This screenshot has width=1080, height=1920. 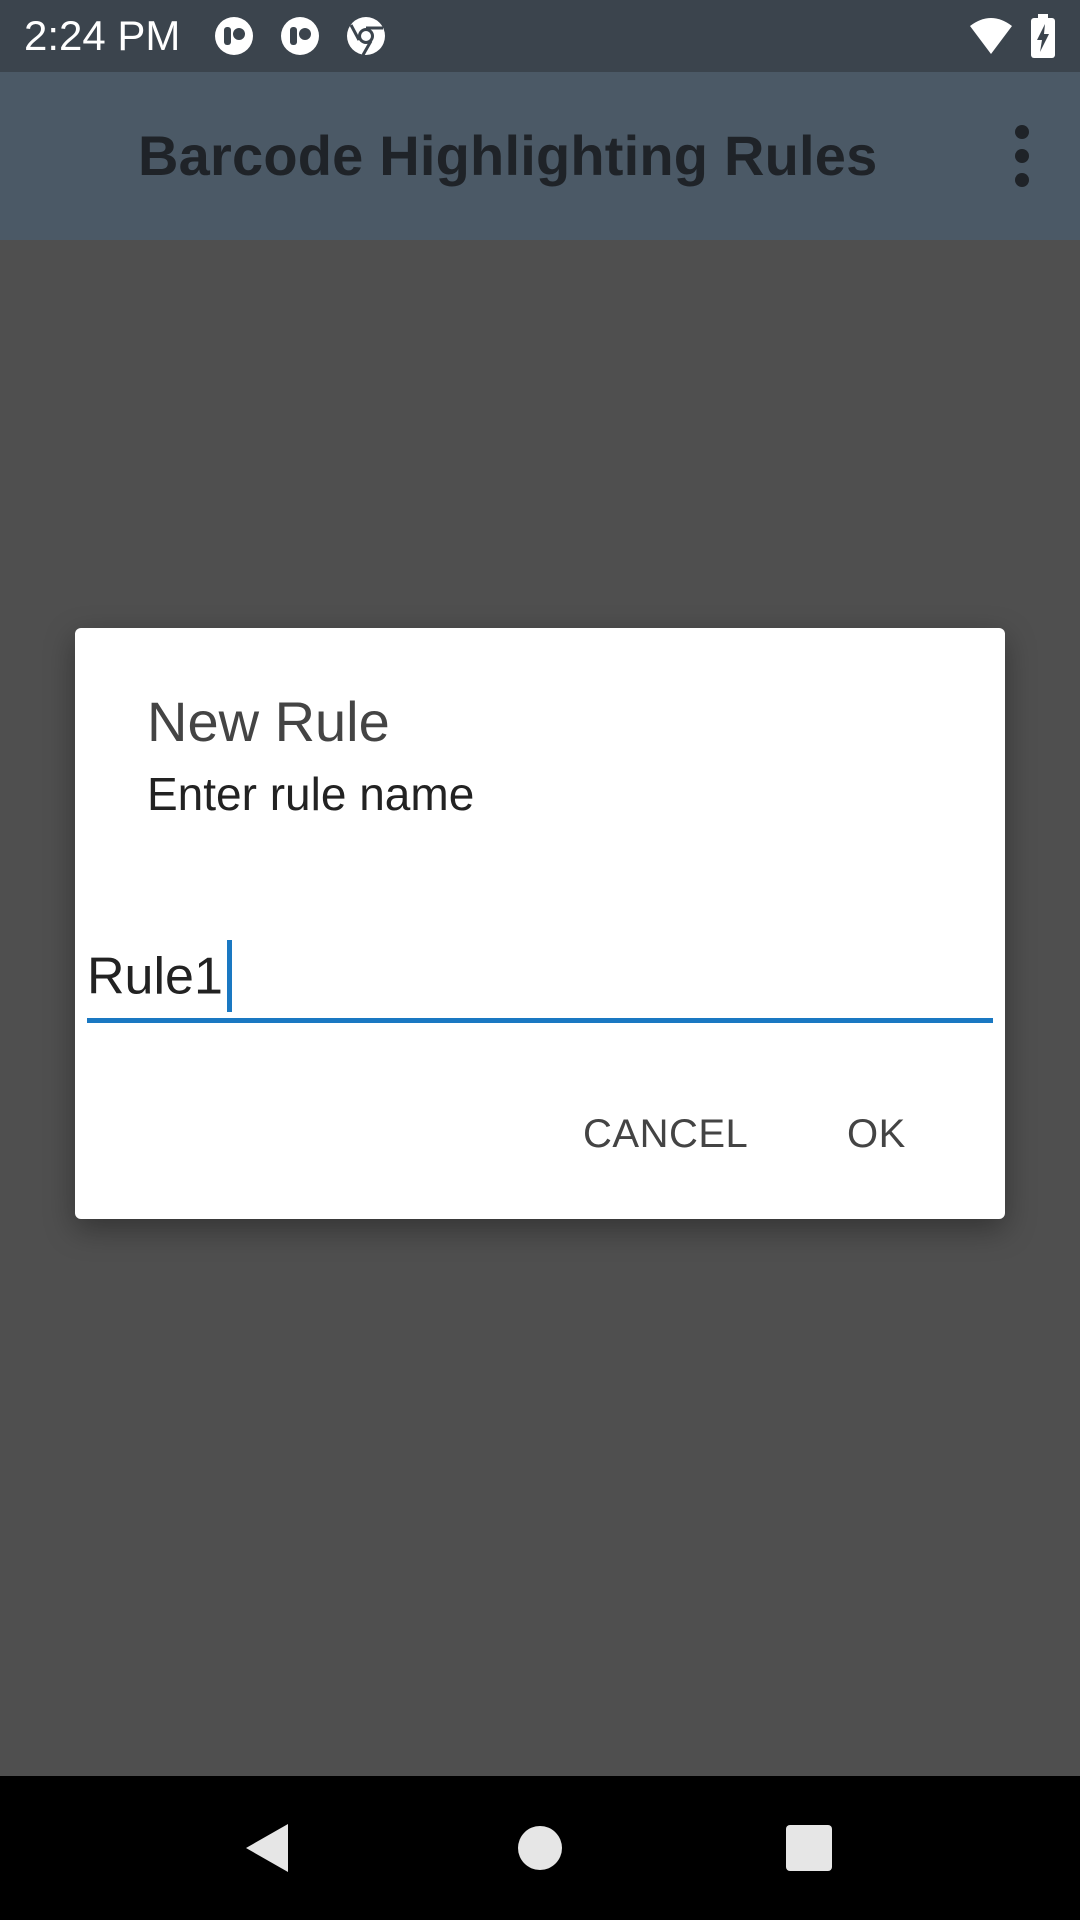 What do you see at coordinates (311, 794) in the screenshot?
I see `dialog-message: Enter rule name` at bounding box center [311, 794].